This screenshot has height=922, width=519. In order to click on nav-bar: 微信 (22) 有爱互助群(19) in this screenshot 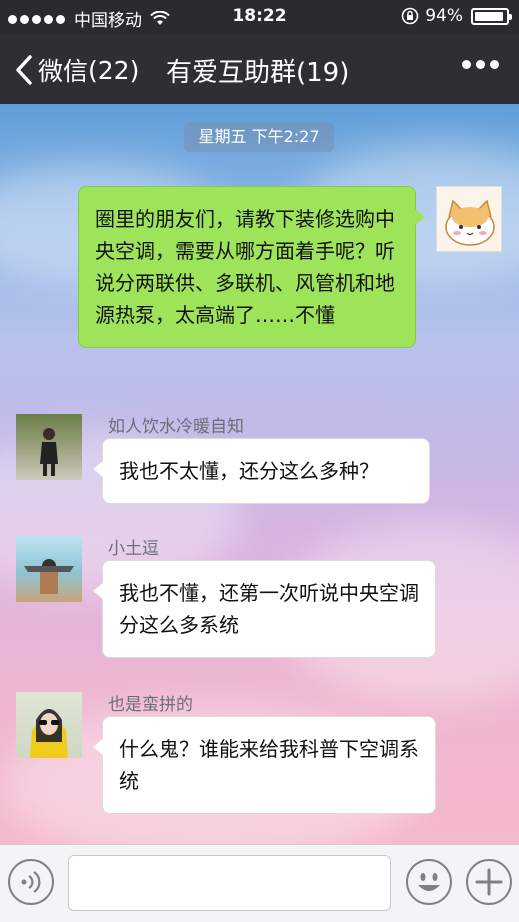, I will do `click(259, 69)`.